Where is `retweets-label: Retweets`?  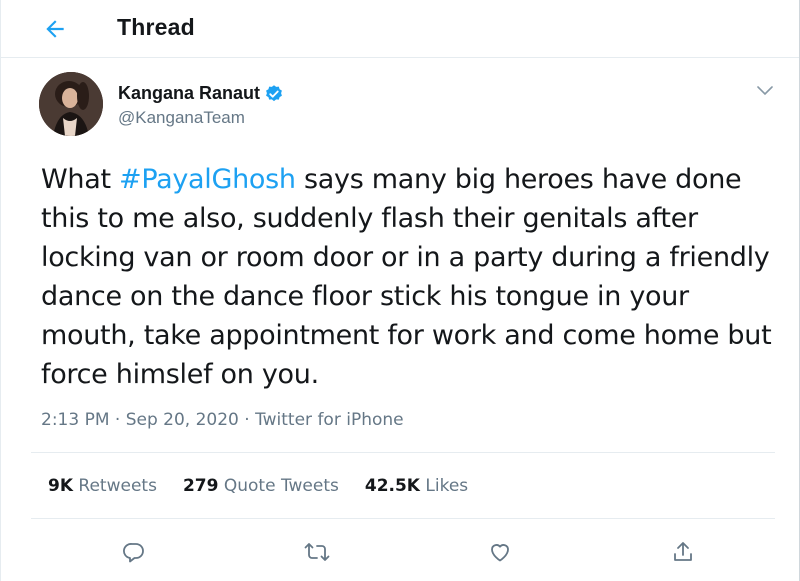 retweets-label: Retweets is located at coordinates (117, 486).